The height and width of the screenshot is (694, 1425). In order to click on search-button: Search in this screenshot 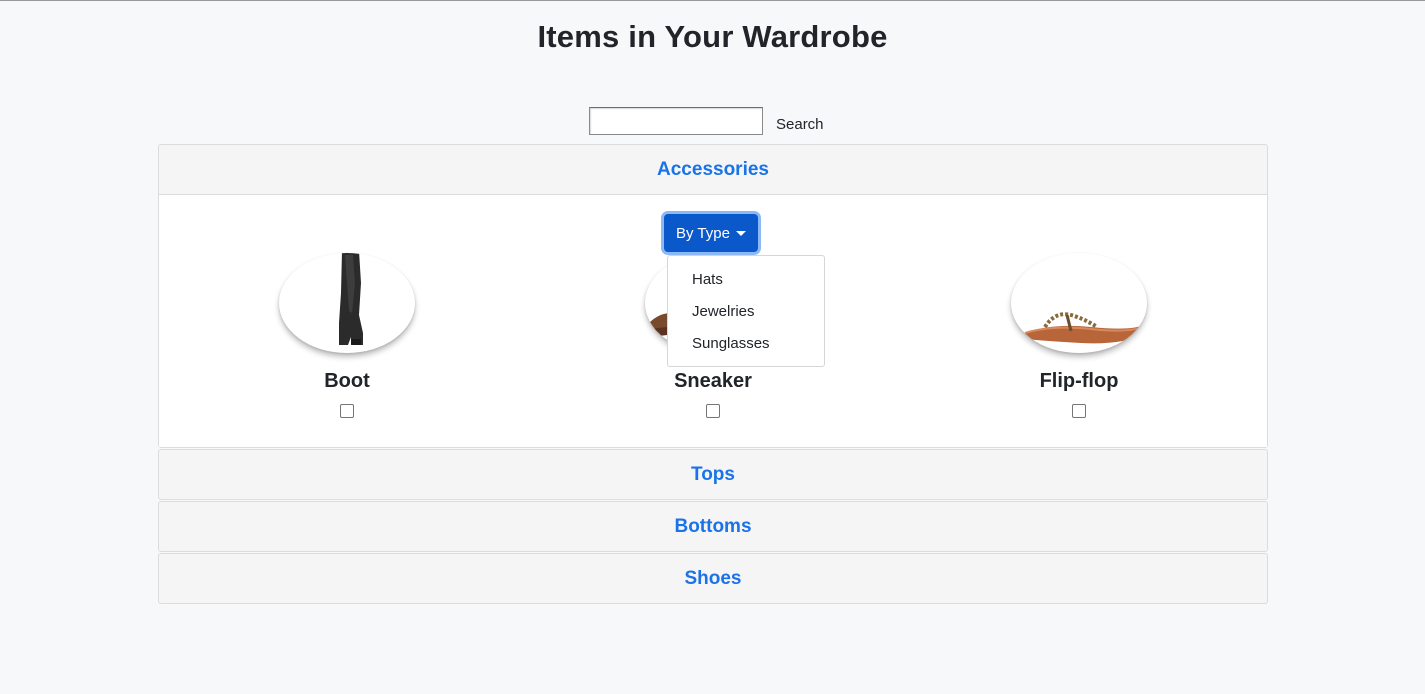, I will do `click(800, 121)`.